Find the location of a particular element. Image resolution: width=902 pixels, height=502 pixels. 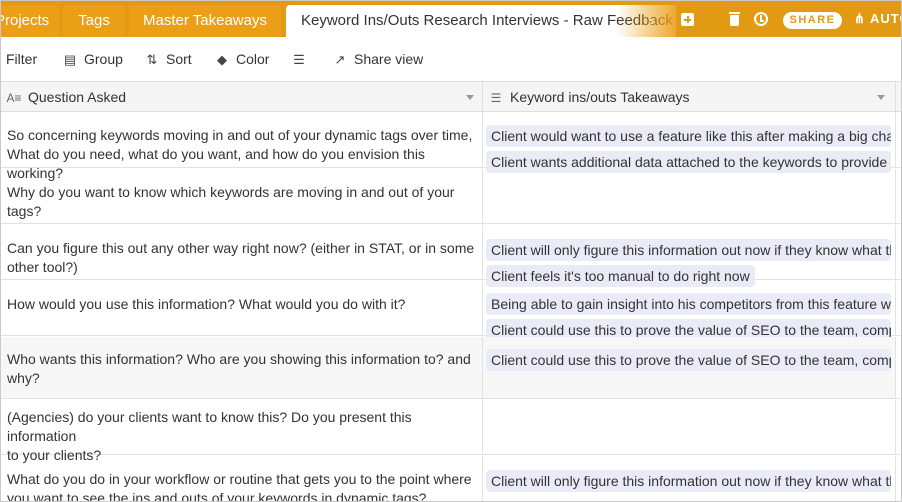

tab-tags: Tags is located at coordinates (94, 21).